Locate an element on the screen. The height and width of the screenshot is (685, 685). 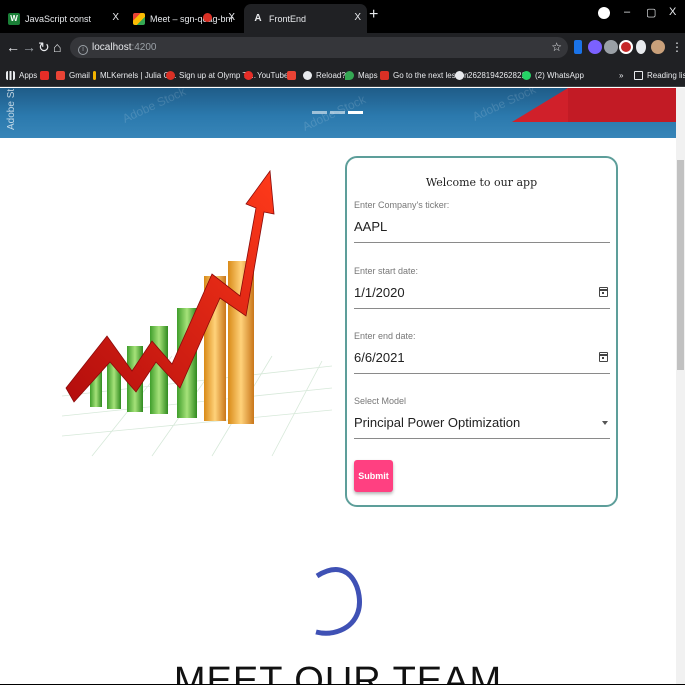
tab-frontend: A FrontEnd X is located at coordinates (305, 18).